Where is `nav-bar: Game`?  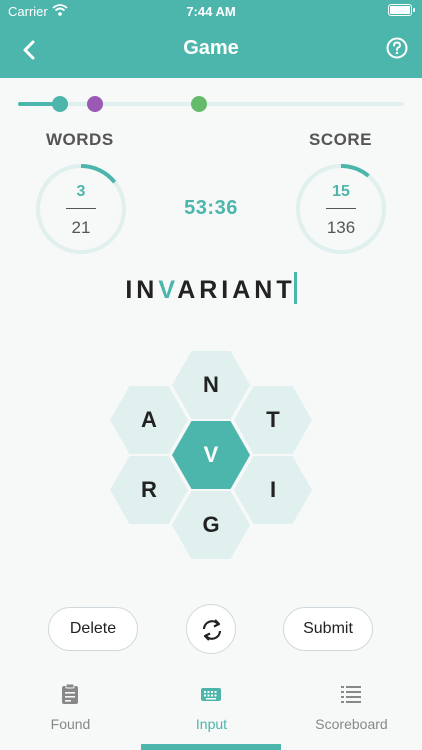 nav-bar: Game is located at coordinates (211, 50).